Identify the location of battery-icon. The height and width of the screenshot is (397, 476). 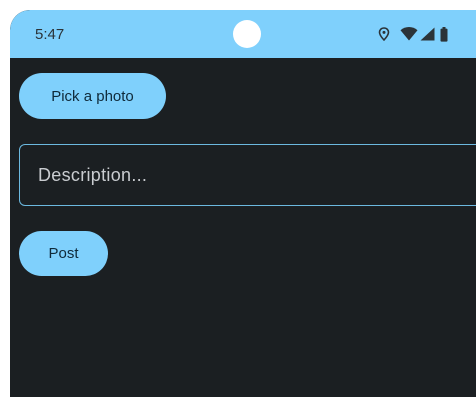
(444, 34).